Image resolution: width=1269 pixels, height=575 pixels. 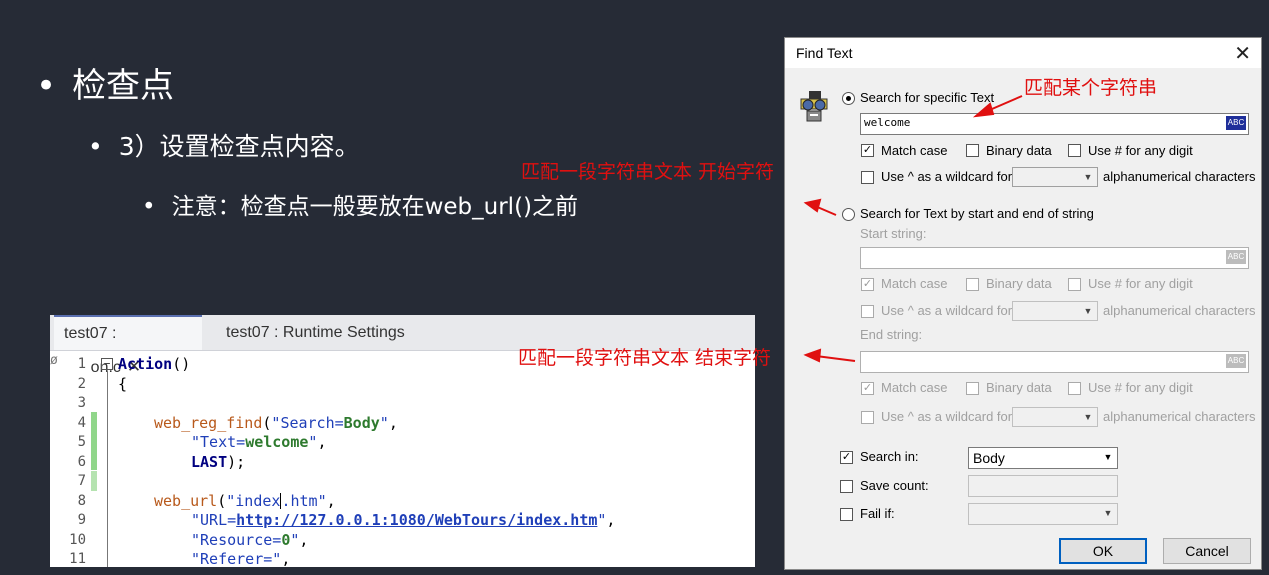 What do you see at coordinates (835, 358) in the screenshot?
I see `arrow-to-end-input` at bounding box center [835, 358].